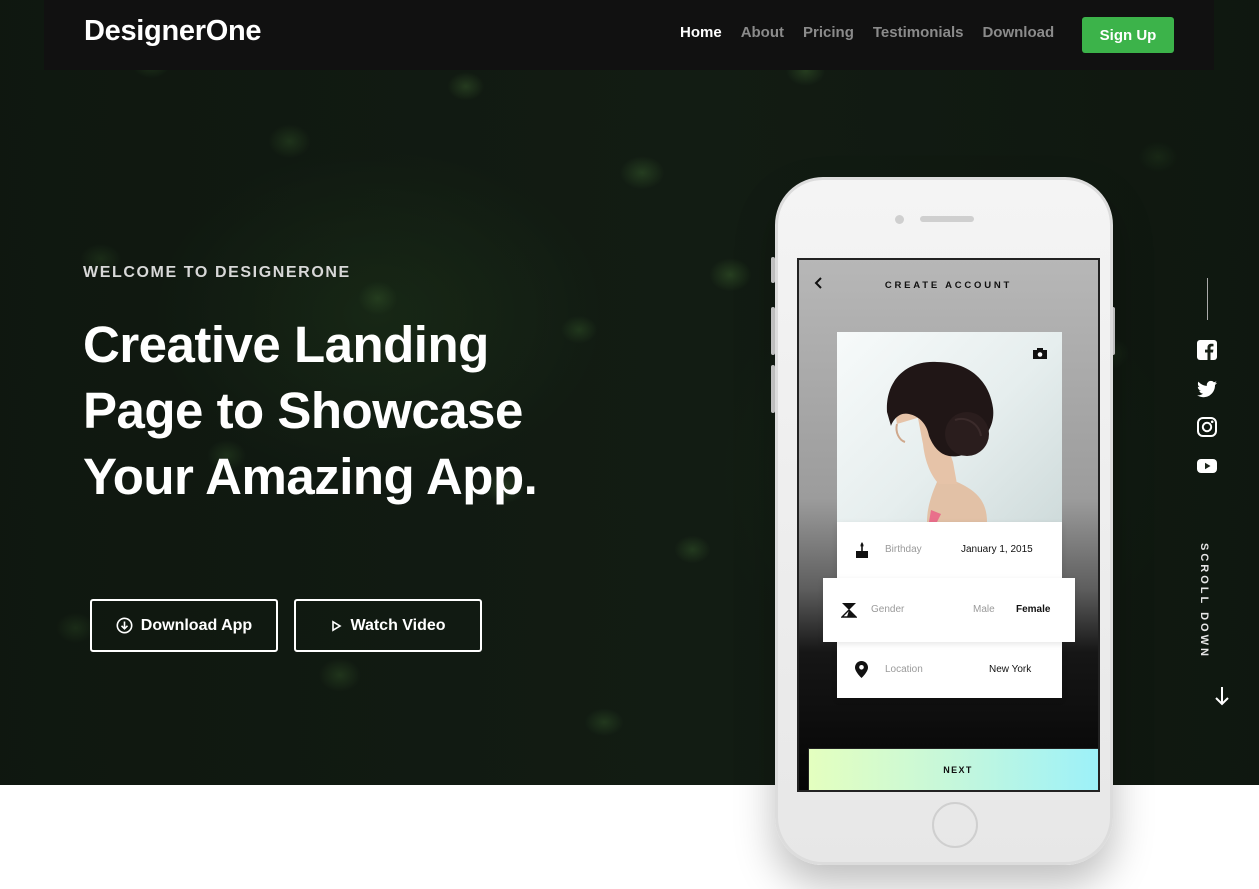 The width and height of the screenshot is (1259, 889). Describe the element at coordinates (948, 285) in the screenshot. I see `screen-title: CREATE ACCOUNT` at that location.